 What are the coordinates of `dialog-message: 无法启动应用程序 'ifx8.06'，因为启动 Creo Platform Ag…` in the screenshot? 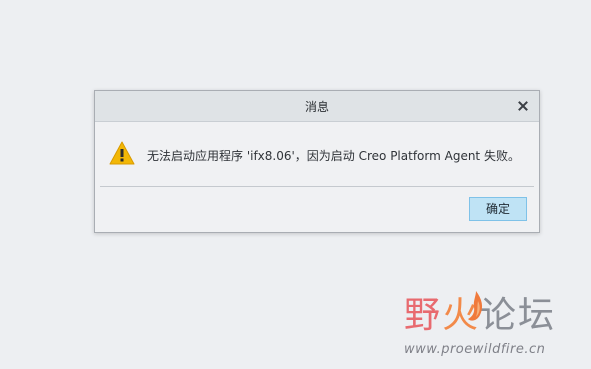 It's located at (333, 156).